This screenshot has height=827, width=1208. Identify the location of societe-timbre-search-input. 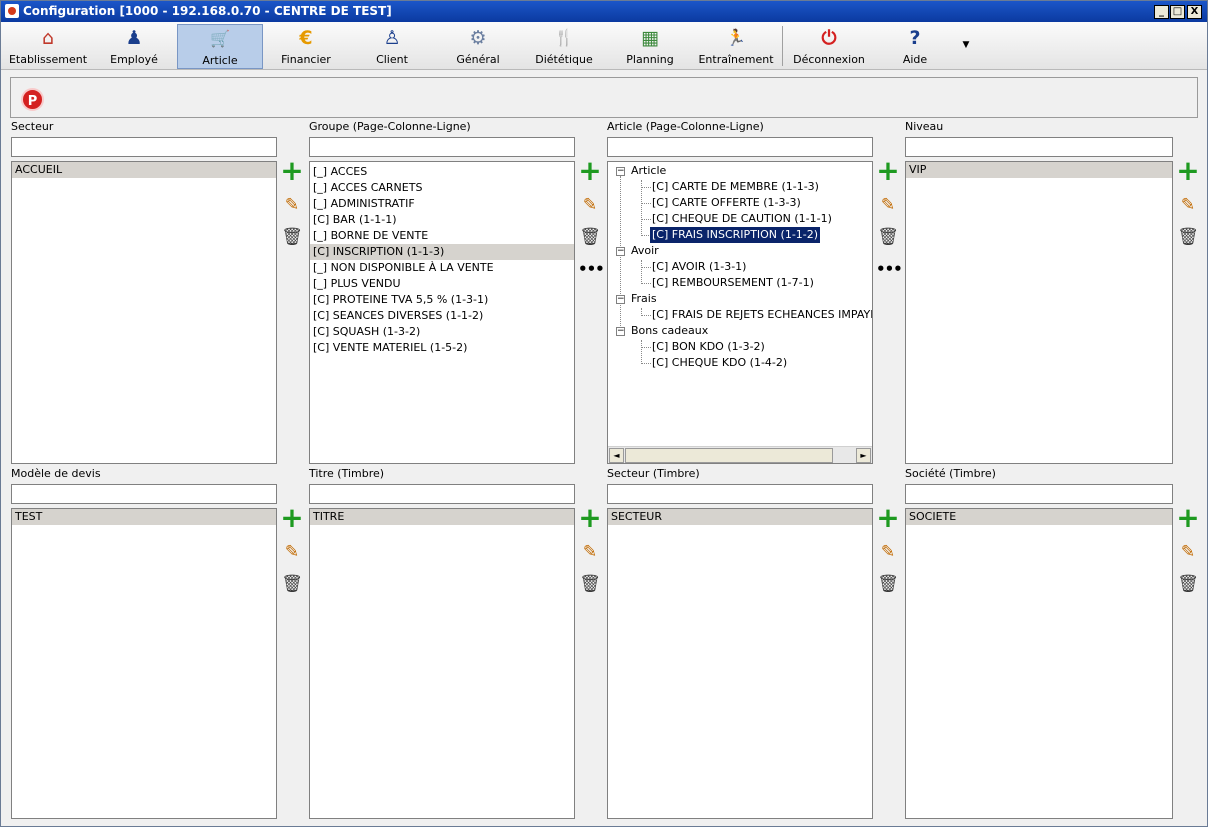
(1039, 494).